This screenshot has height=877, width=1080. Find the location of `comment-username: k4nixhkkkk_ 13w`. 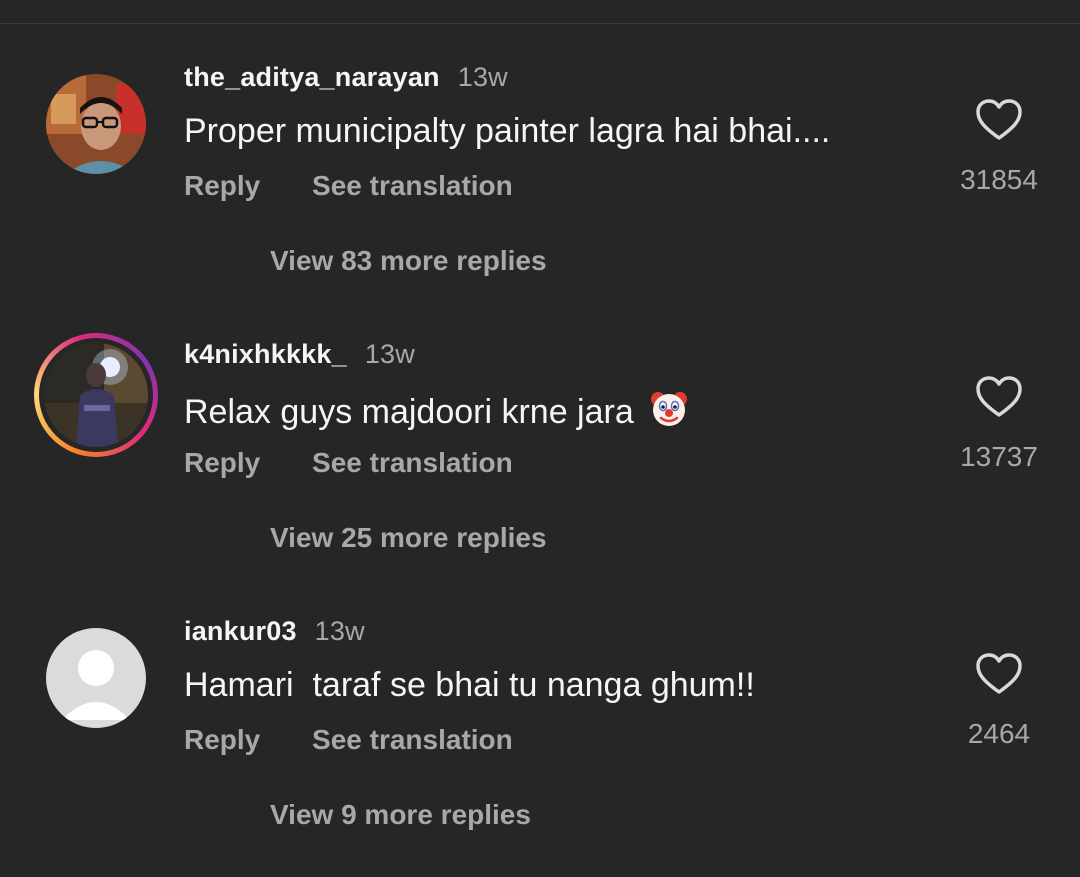

comment-username: k4nixhkkkk_ 13w is located at coordinates (299, 354).